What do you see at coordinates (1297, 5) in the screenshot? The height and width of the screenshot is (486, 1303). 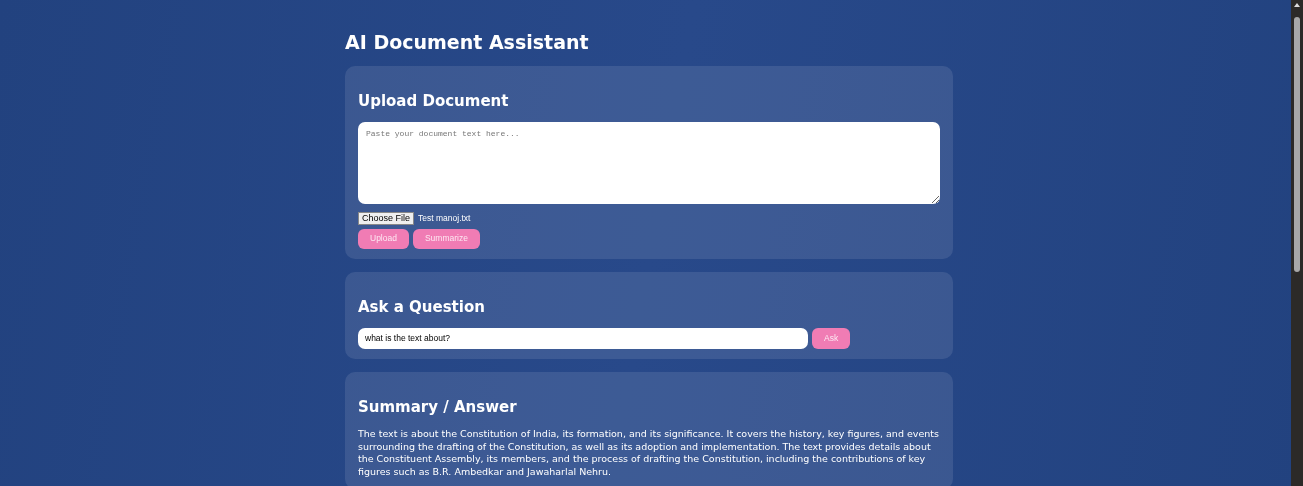 I see `scroll-up-icon` at bounding box center [1297, 5].